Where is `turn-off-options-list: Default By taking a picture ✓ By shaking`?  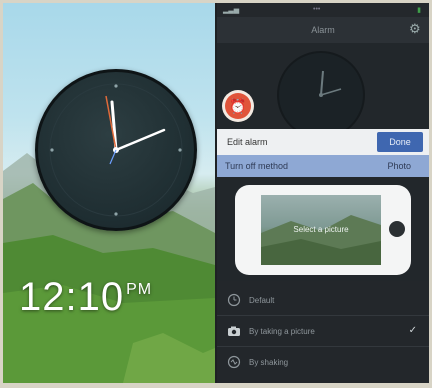
turn-off-options-list: Default By taking a picture ✓ By shaking is located at coordinates (323, 332).